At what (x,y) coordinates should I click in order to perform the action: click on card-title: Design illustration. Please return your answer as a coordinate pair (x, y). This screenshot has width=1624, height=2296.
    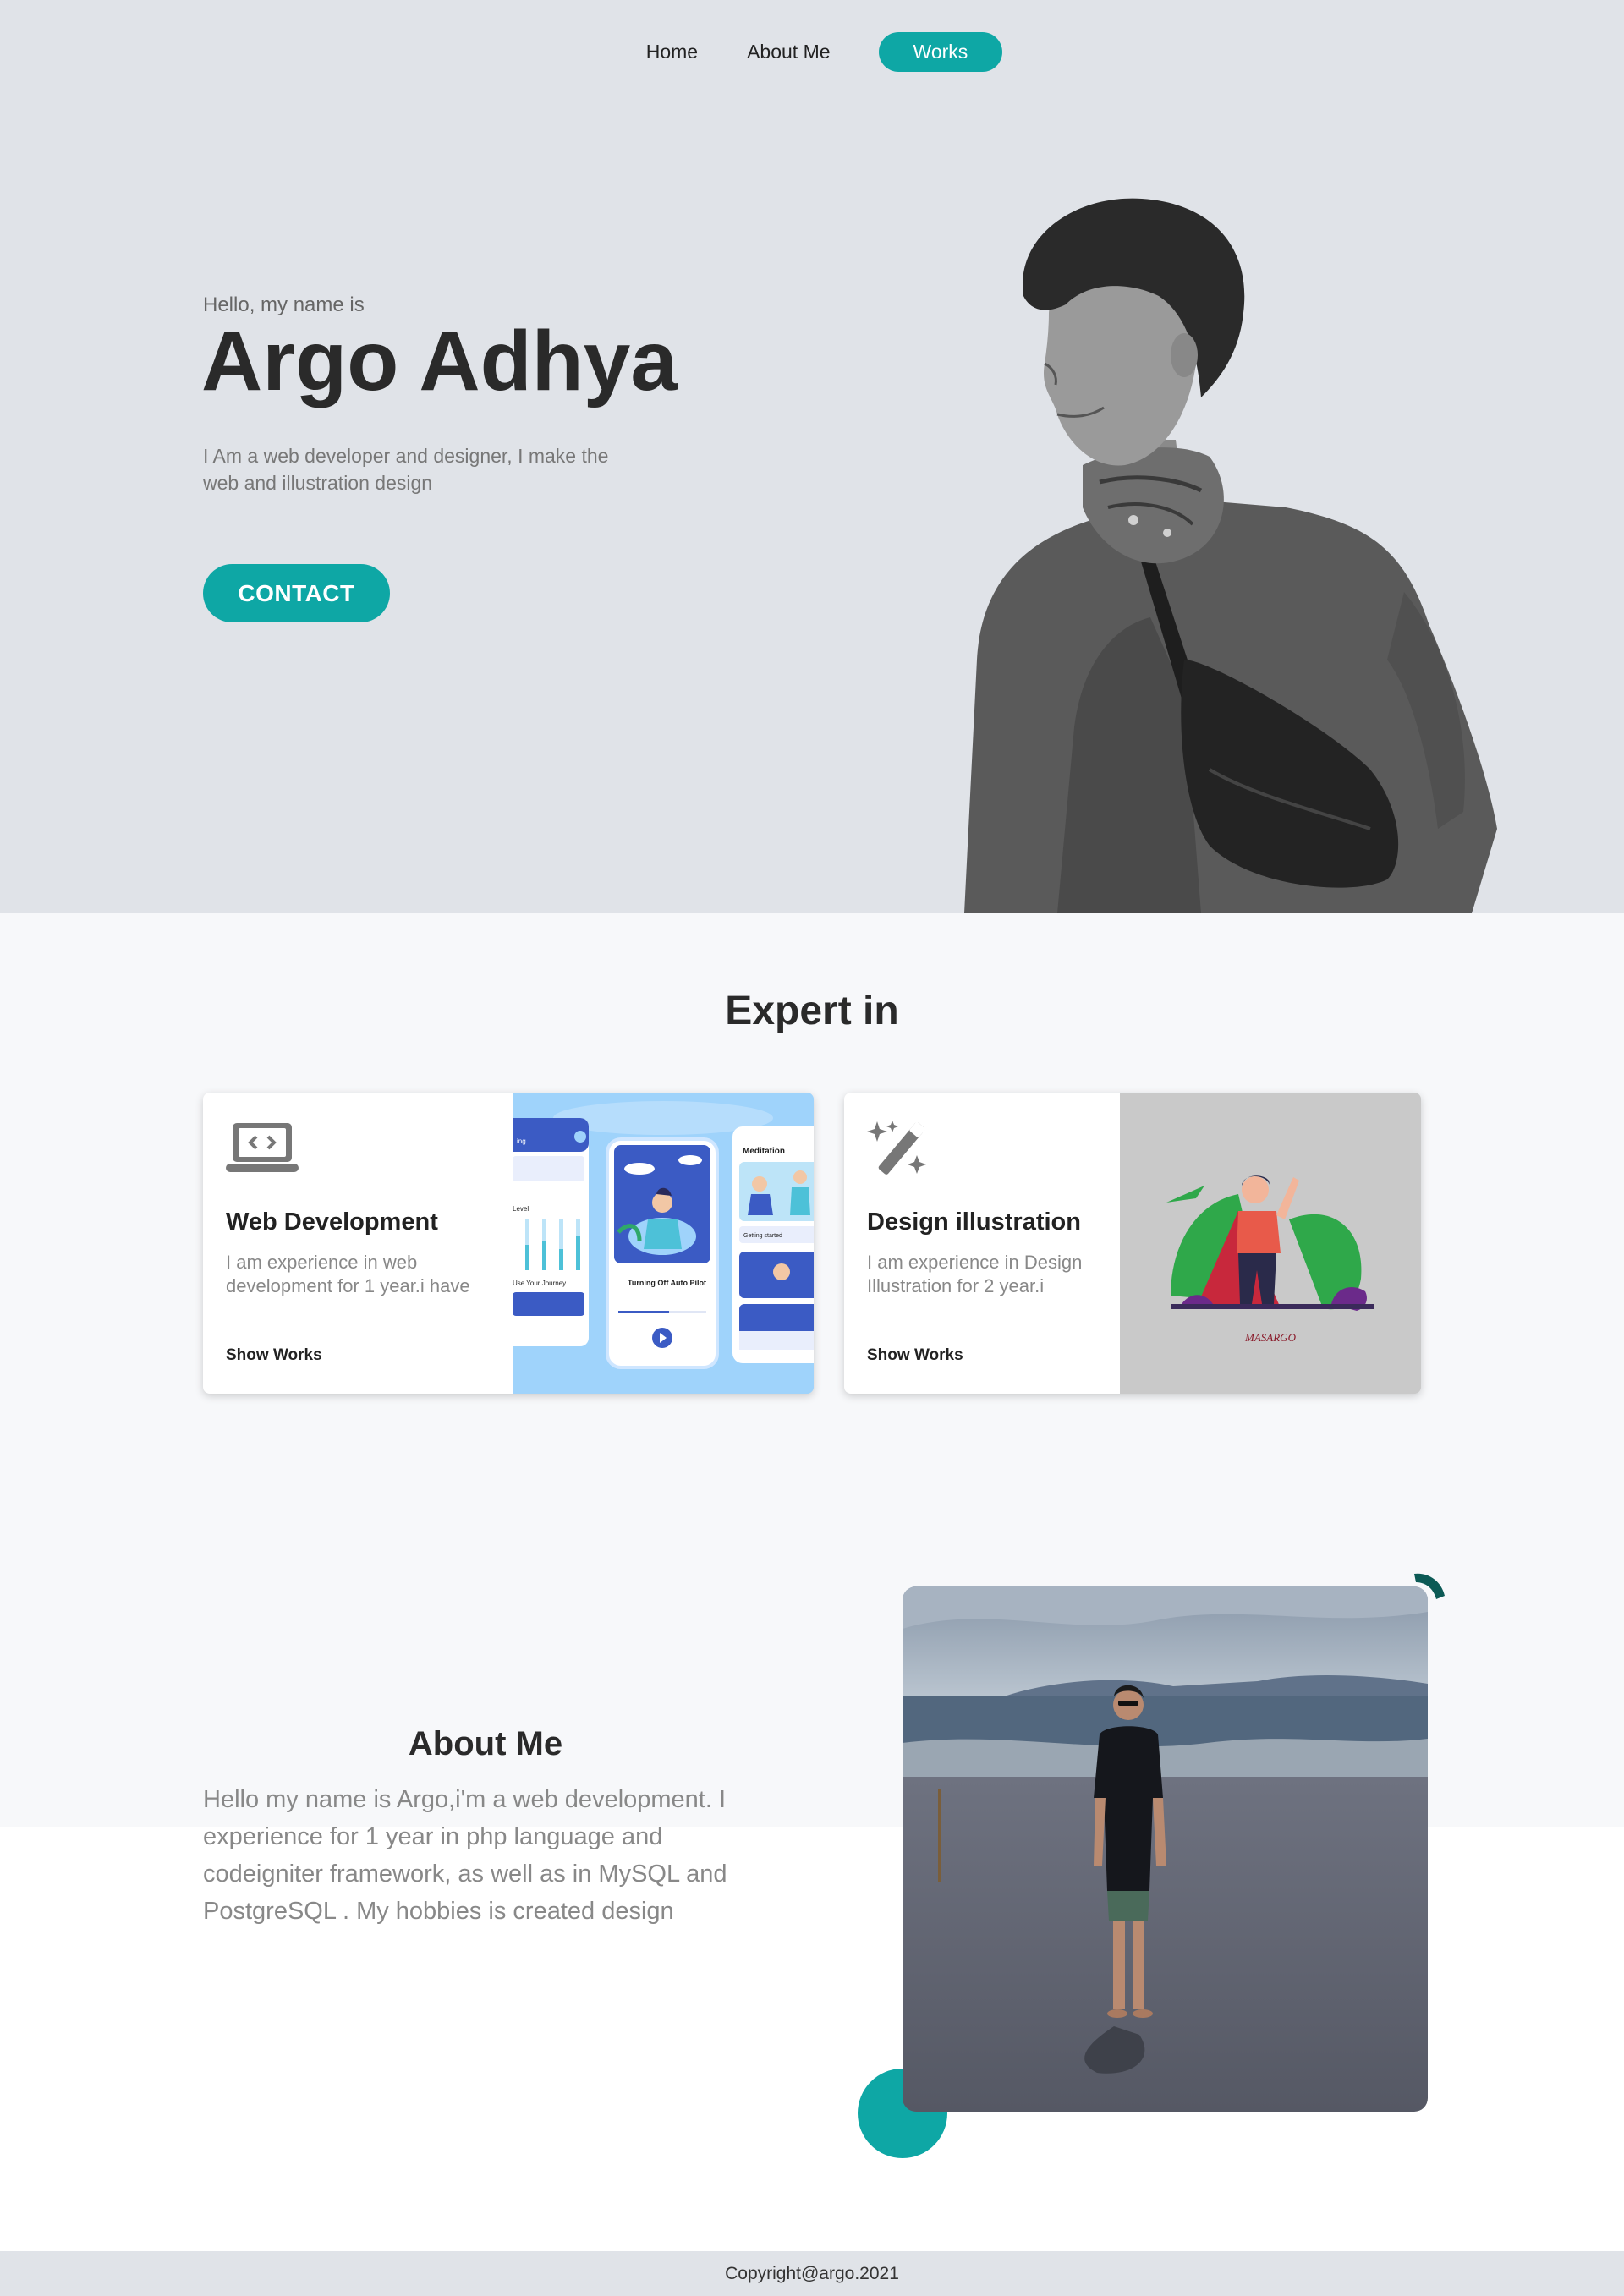
    Looking at the image, I should click on (974, 1222).